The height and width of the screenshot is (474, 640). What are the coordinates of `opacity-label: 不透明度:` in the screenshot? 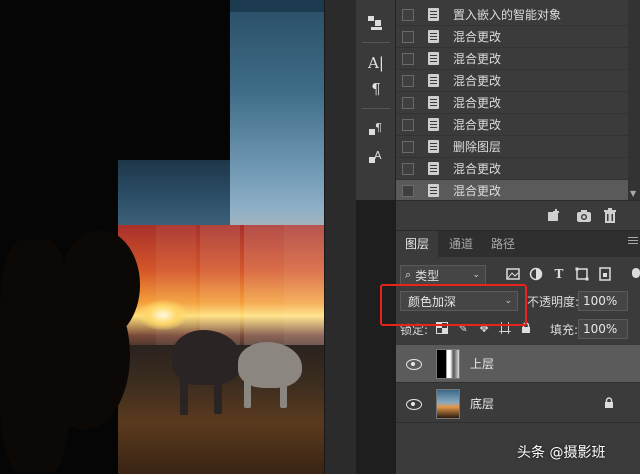 It's located at (553, 302).